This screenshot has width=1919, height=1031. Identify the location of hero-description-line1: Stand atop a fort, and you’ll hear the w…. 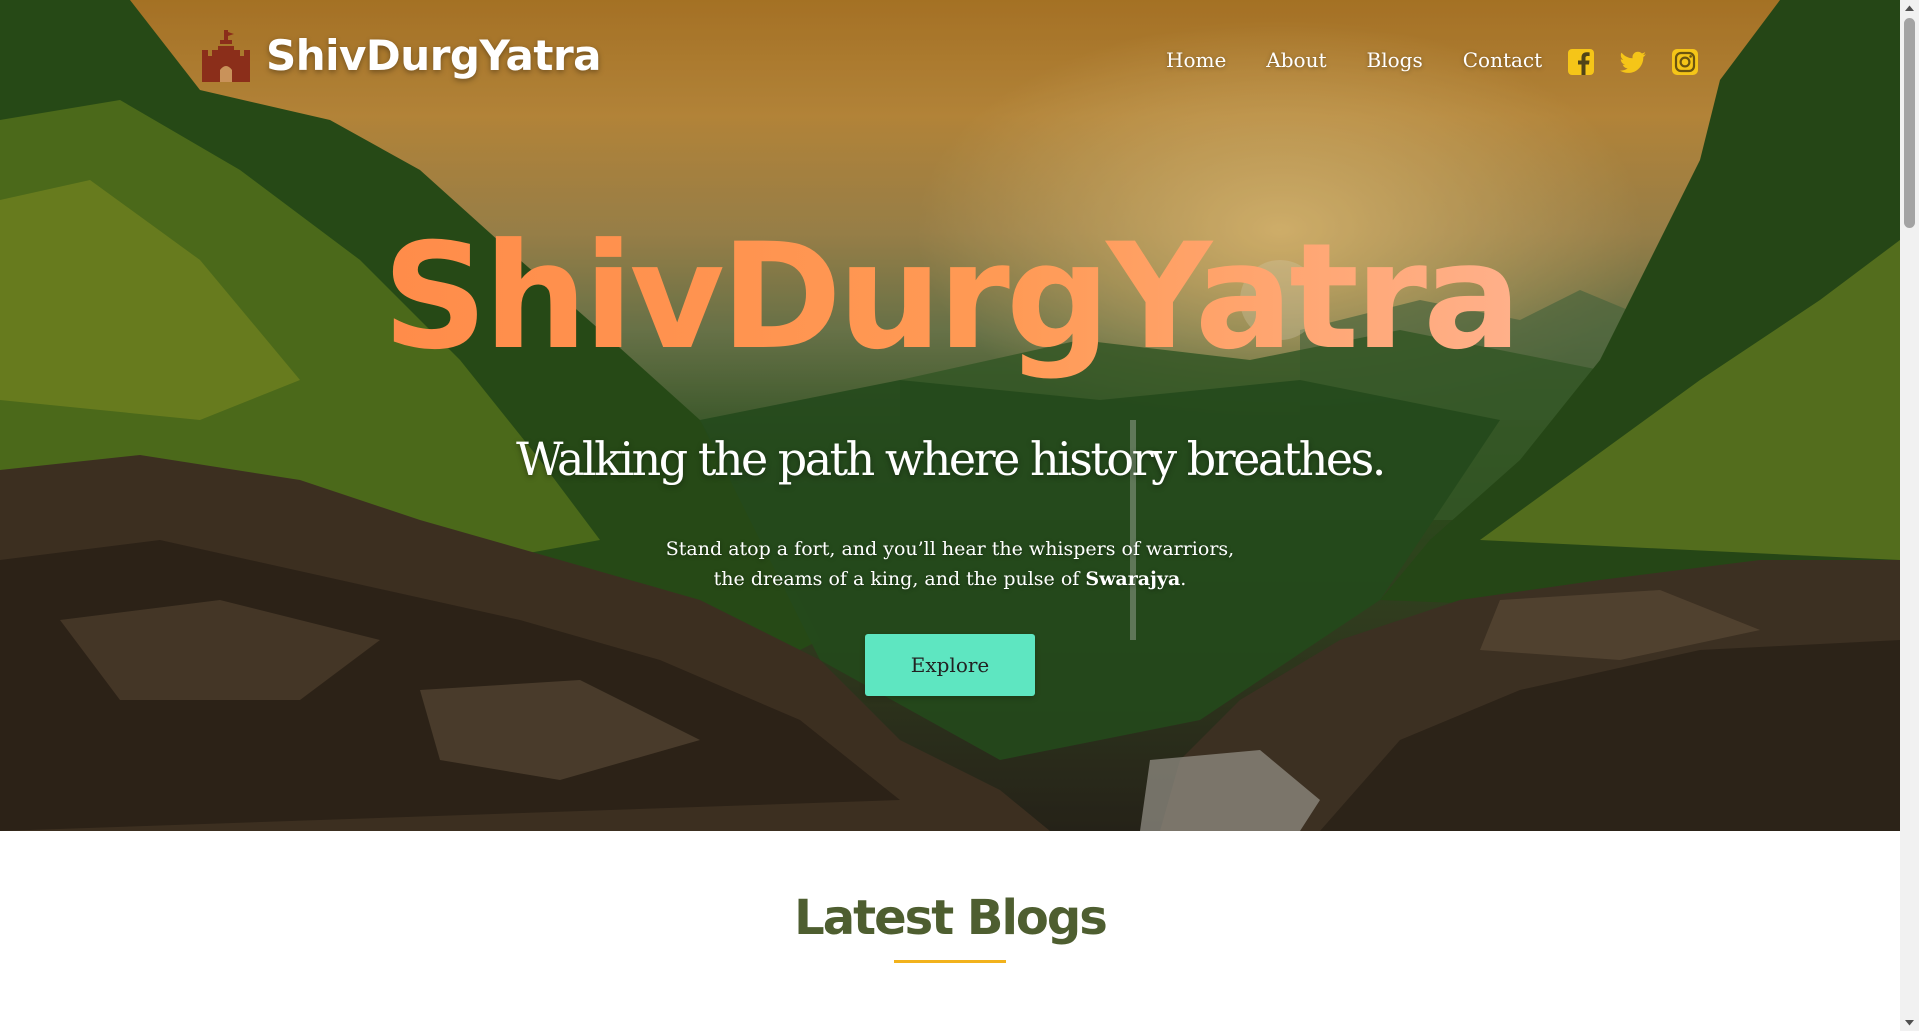
(950, 549).